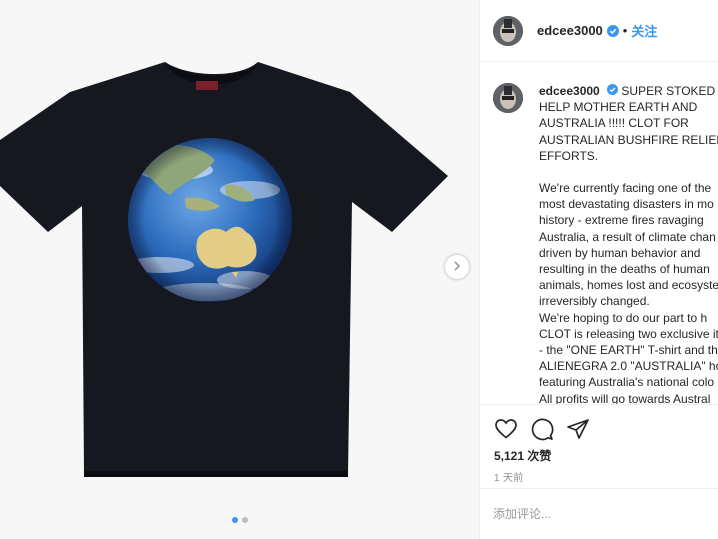 This screenshot has height=539, width=718. What do you see at coordinates (623, 317) in the screenshot?
I see `caption-line: We're hoping to do our part to h` at bounding box center [623, 317].